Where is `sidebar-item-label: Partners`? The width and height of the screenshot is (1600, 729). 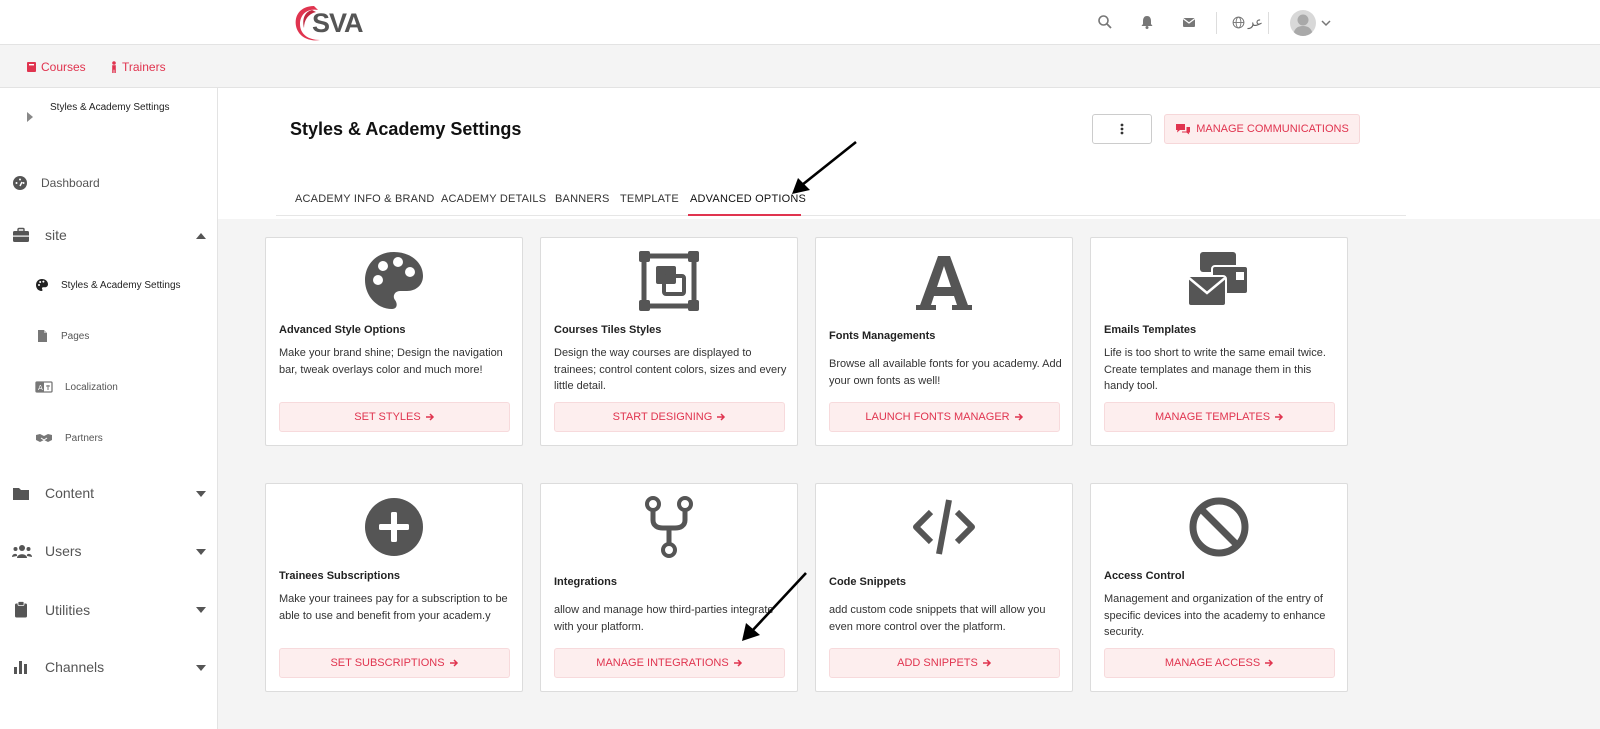
sidebar-item-label: Partners is located at coordinates (84, 438).